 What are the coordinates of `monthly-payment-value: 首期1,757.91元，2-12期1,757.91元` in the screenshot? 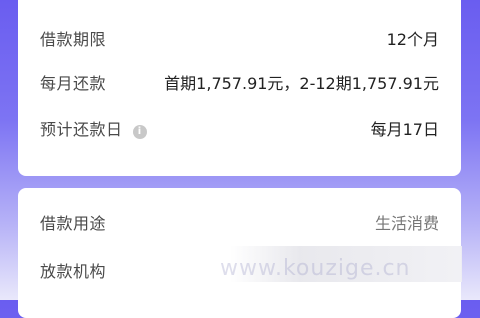 It's located at (301, 83).